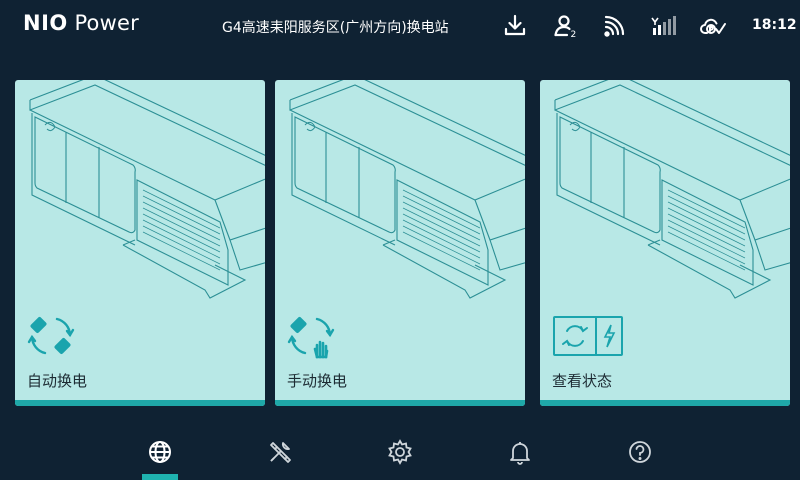  I want to click on card-label: 查看状态, so click(582, 381).